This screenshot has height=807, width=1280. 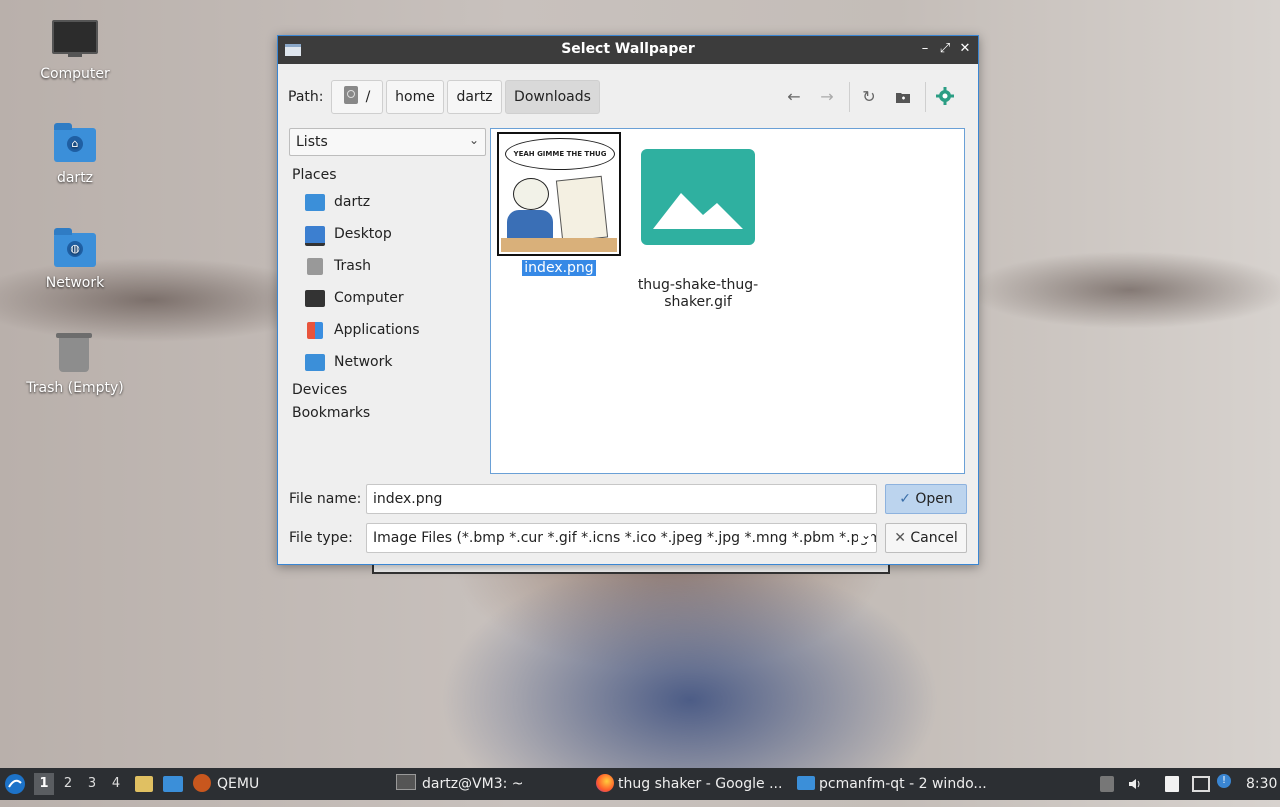 I want to click on show-desktop-icon, so click(x=173, y=784).